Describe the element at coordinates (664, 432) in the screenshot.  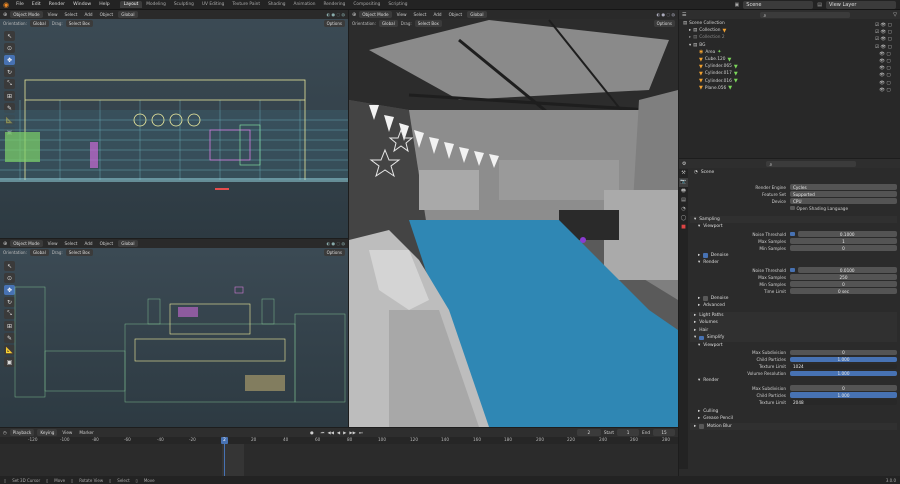
I see `end-frame-field: 15` at that location.